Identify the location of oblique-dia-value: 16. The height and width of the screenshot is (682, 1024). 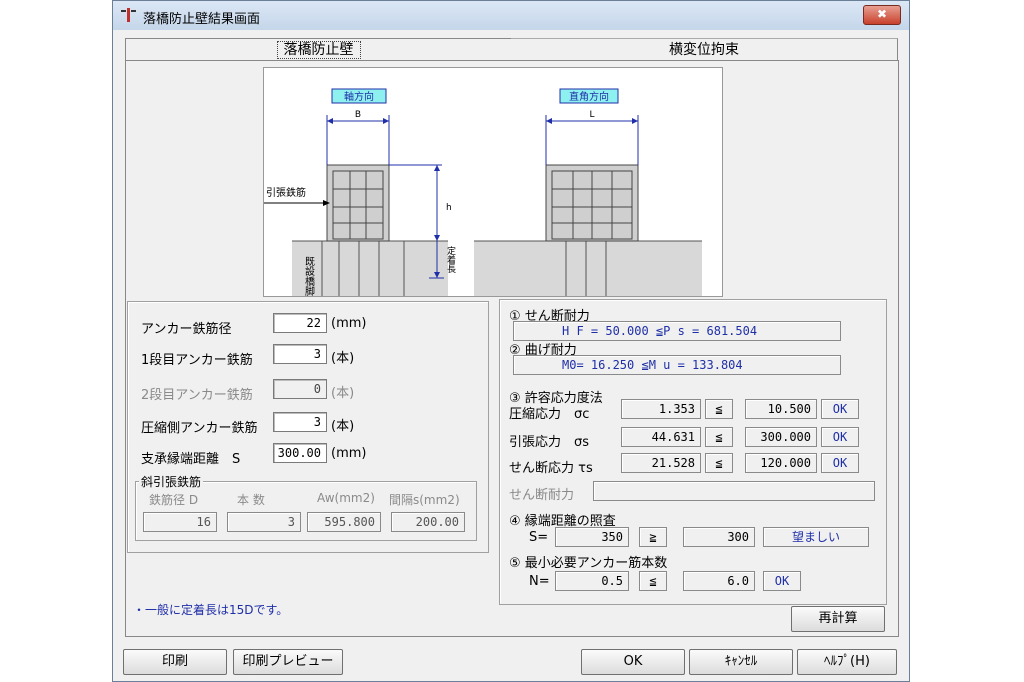
(180, 522).